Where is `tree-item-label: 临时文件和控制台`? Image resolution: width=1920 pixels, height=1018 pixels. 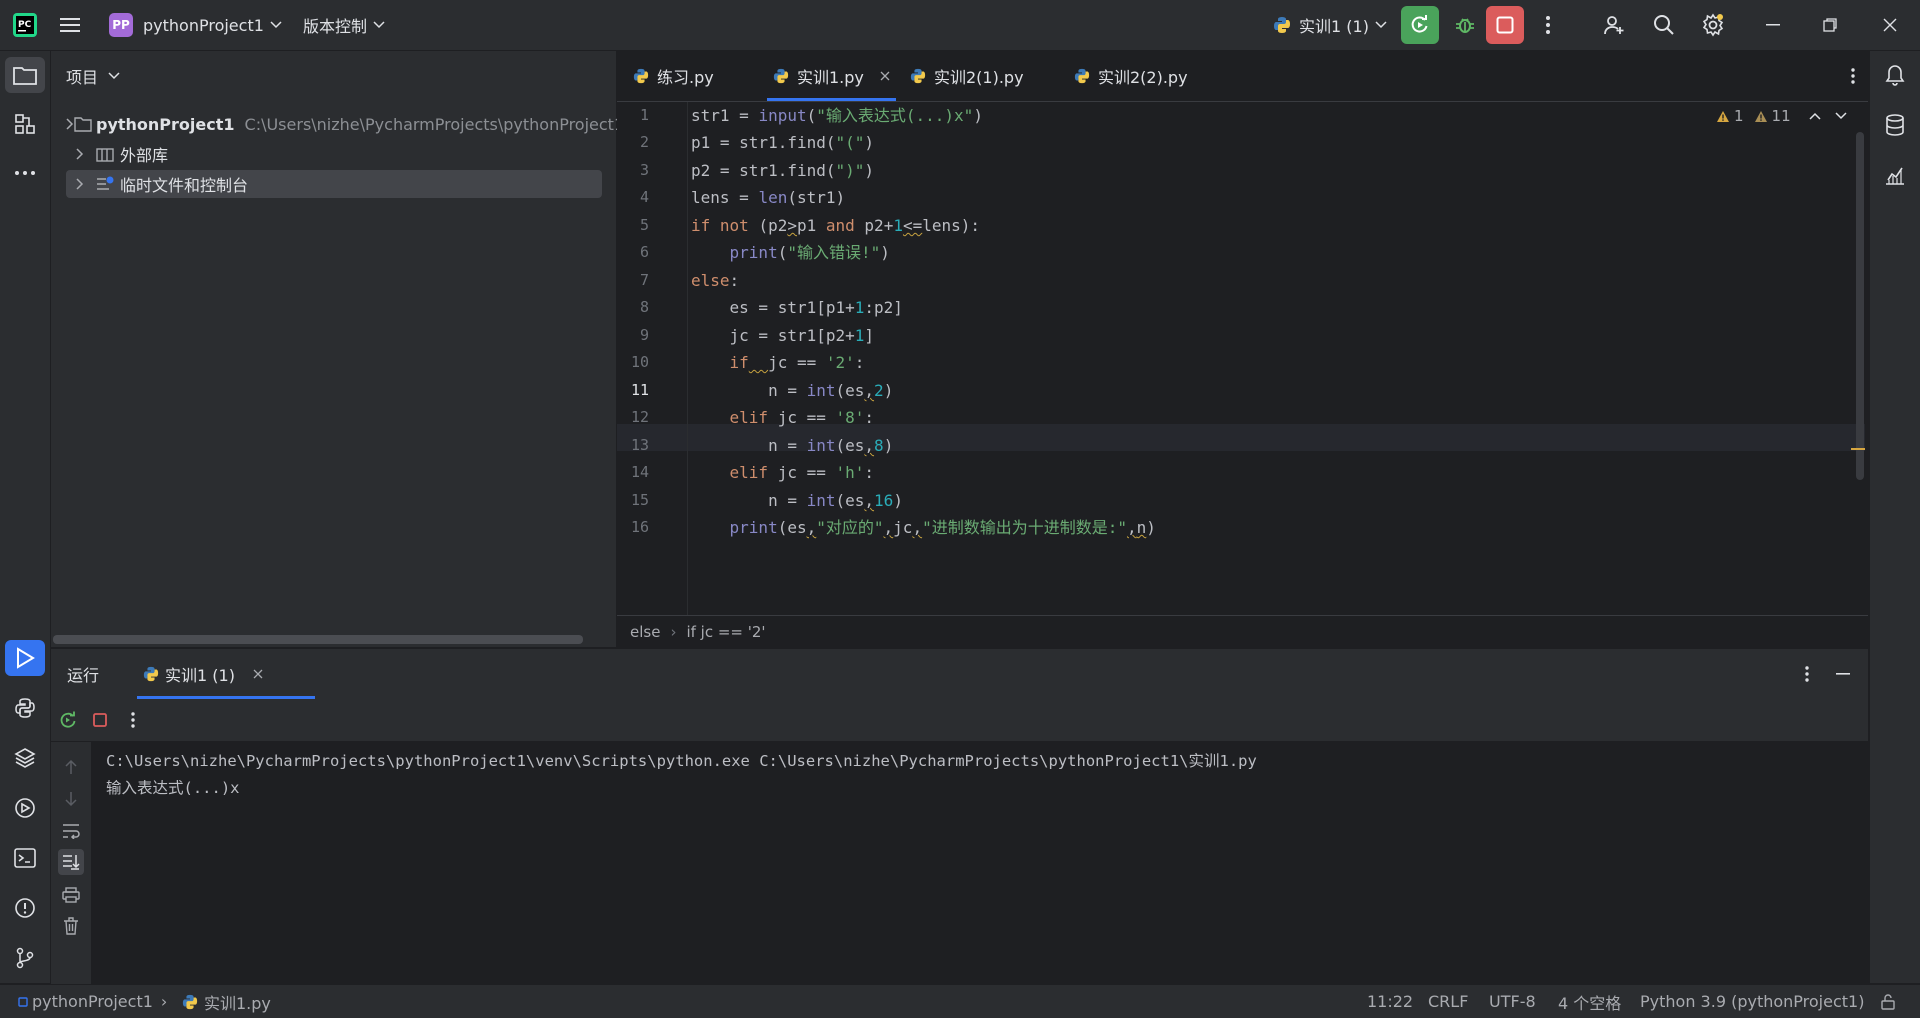
tree-item-label: 临时文件和控制台 is located at coordinates (184, 185).